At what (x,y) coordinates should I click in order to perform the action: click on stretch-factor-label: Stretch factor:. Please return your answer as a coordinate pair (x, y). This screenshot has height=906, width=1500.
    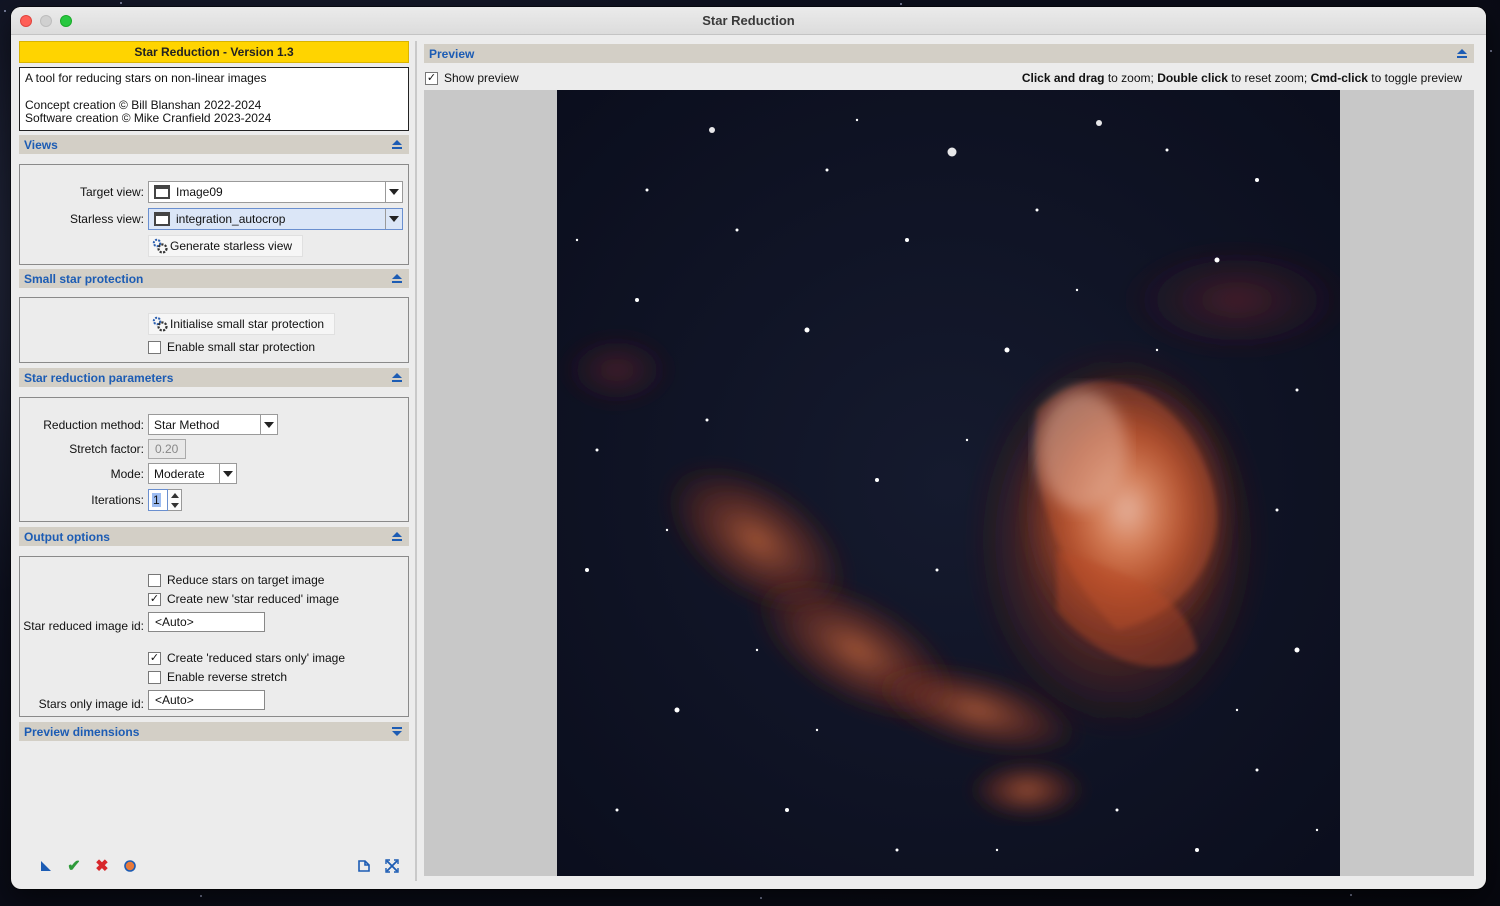
    Looking at the image, I should click on (106, 449).